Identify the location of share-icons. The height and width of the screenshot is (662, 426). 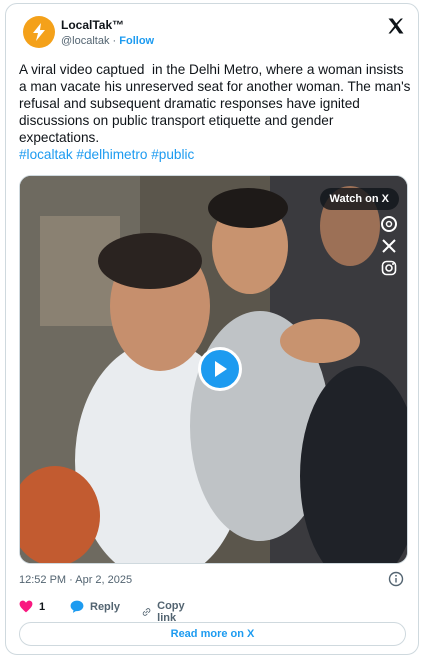
(390, 249).